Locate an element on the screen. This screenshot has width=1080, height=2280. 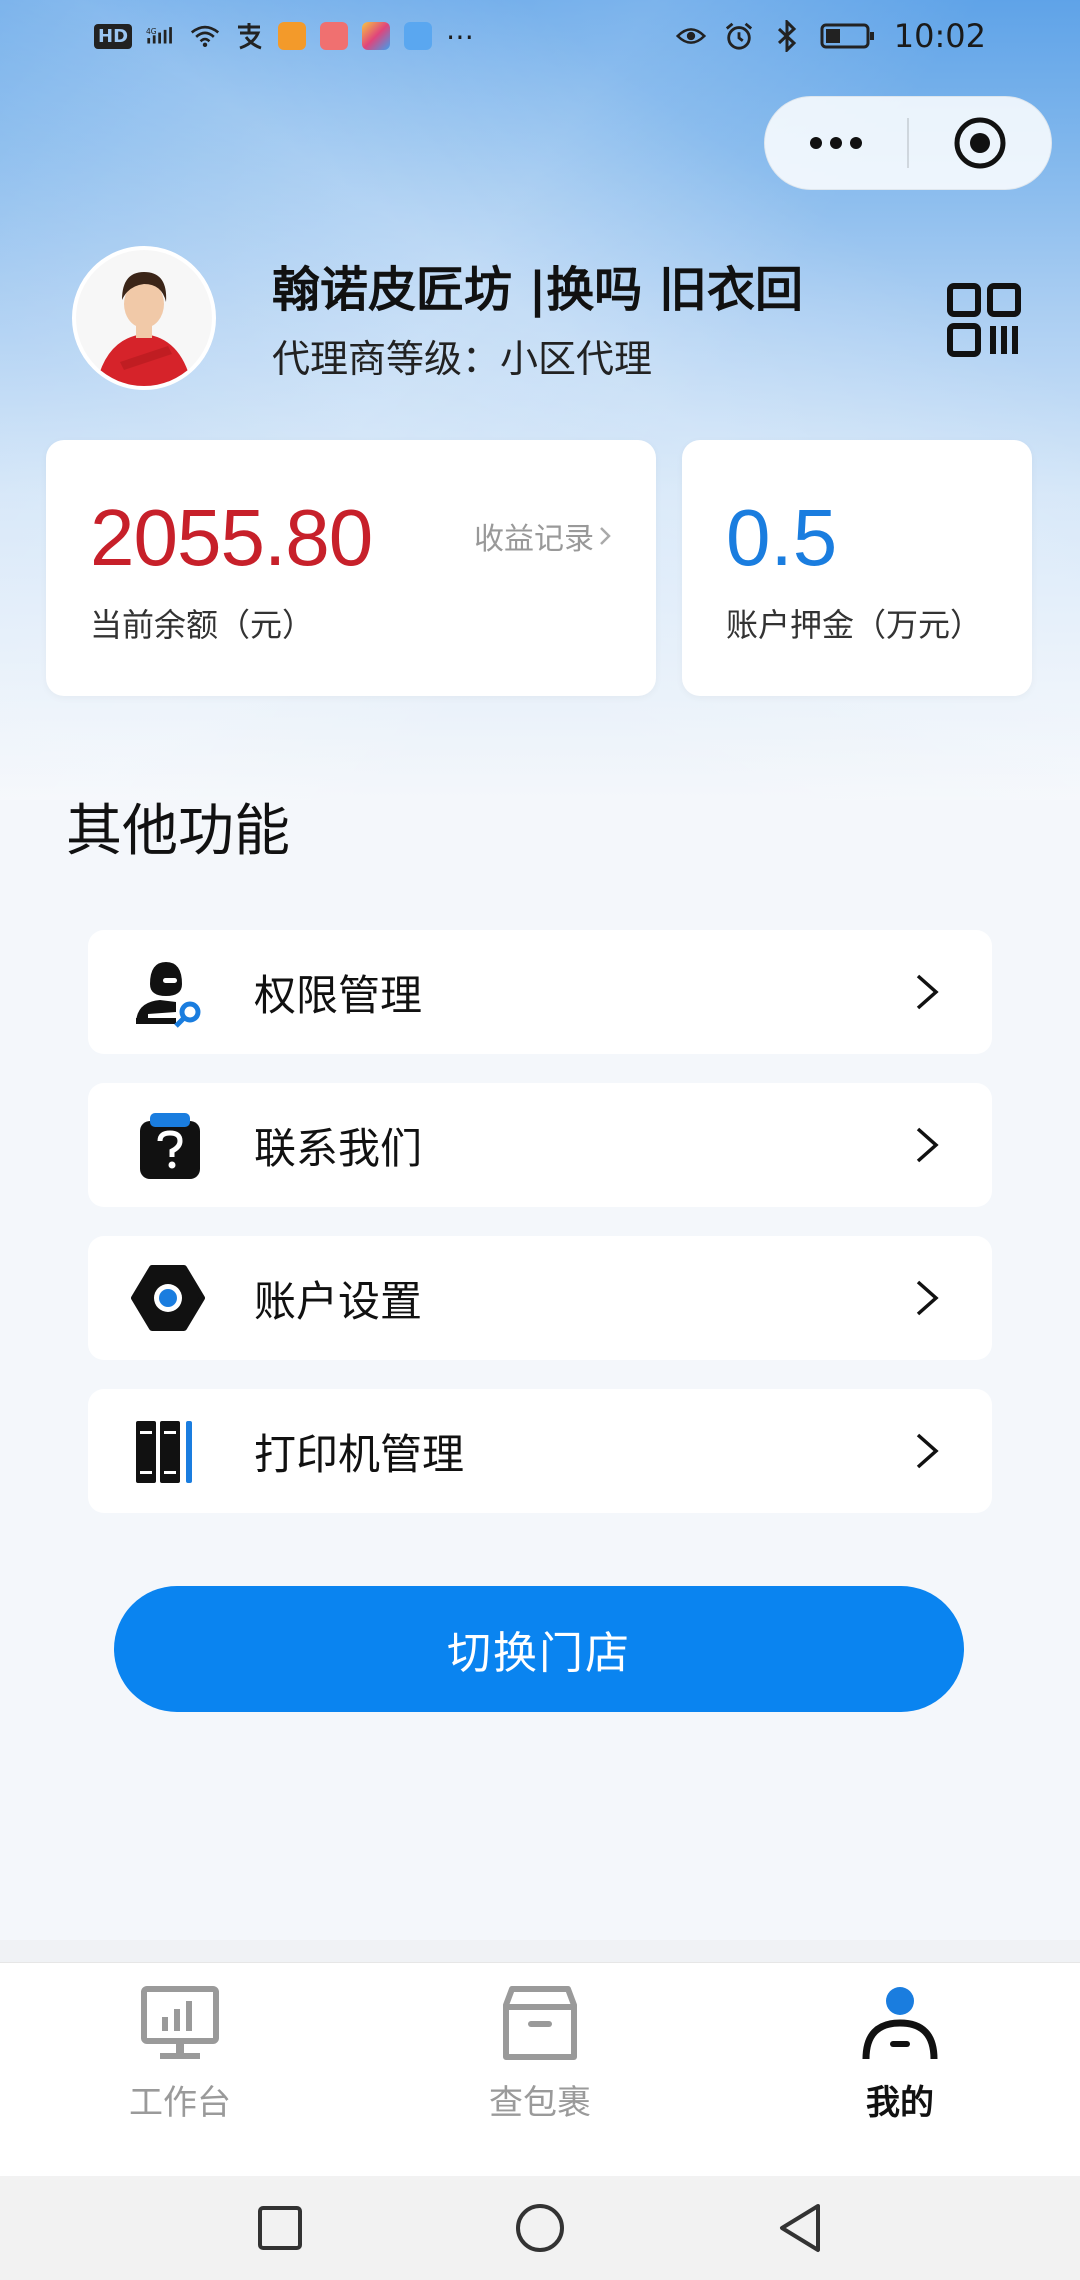
svg-text: 4G is located at coordinates (151, 31).